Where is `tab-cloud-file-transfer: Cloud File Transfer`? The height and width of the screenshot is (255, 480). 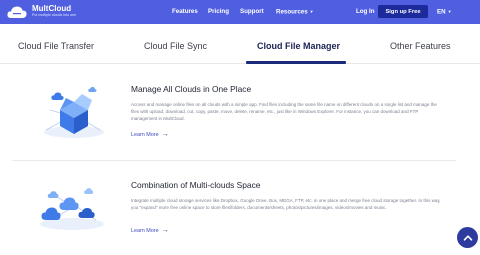
tab-cloud-file-transfer: Cloud File Transfer is located at coordinates (56, 46).